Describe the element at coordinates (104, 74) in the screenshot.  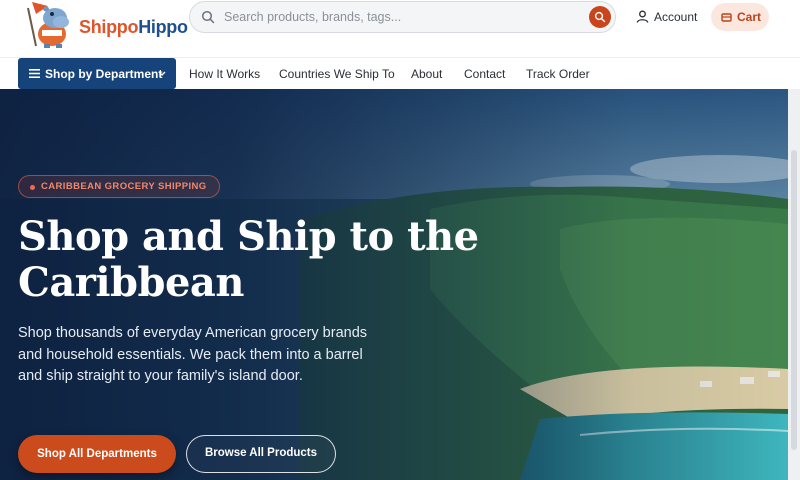
I see `department-button-label: Shop by Department` at that location.